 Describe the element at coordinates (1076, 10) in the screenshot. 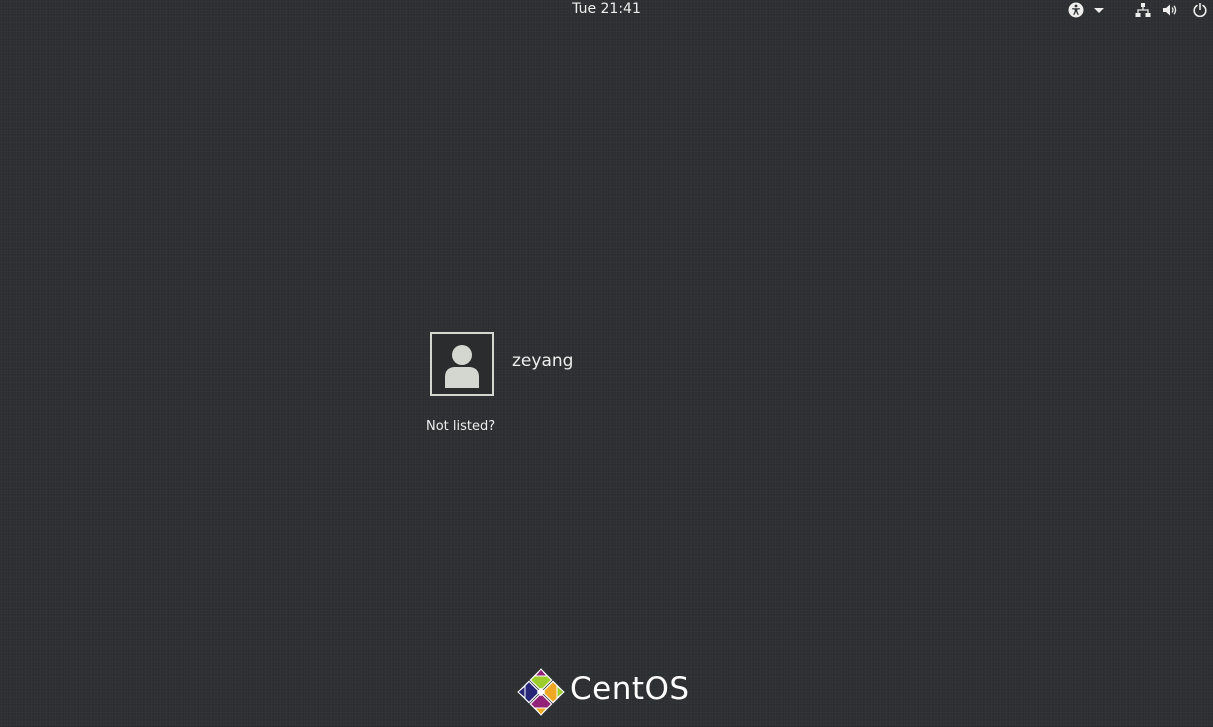

I see `accessibility-icon` at that location.